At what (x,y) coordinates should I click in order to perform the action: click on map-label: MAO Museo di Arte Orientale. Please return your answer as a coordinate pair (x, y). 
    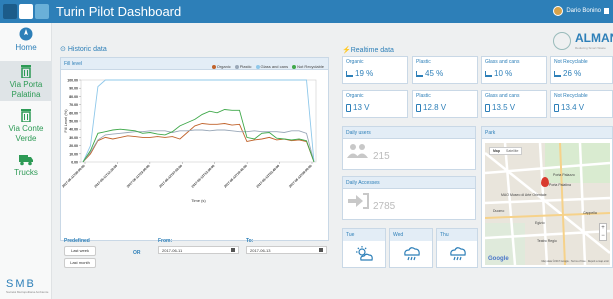
    Looking at the image, I should click on (524, 195).